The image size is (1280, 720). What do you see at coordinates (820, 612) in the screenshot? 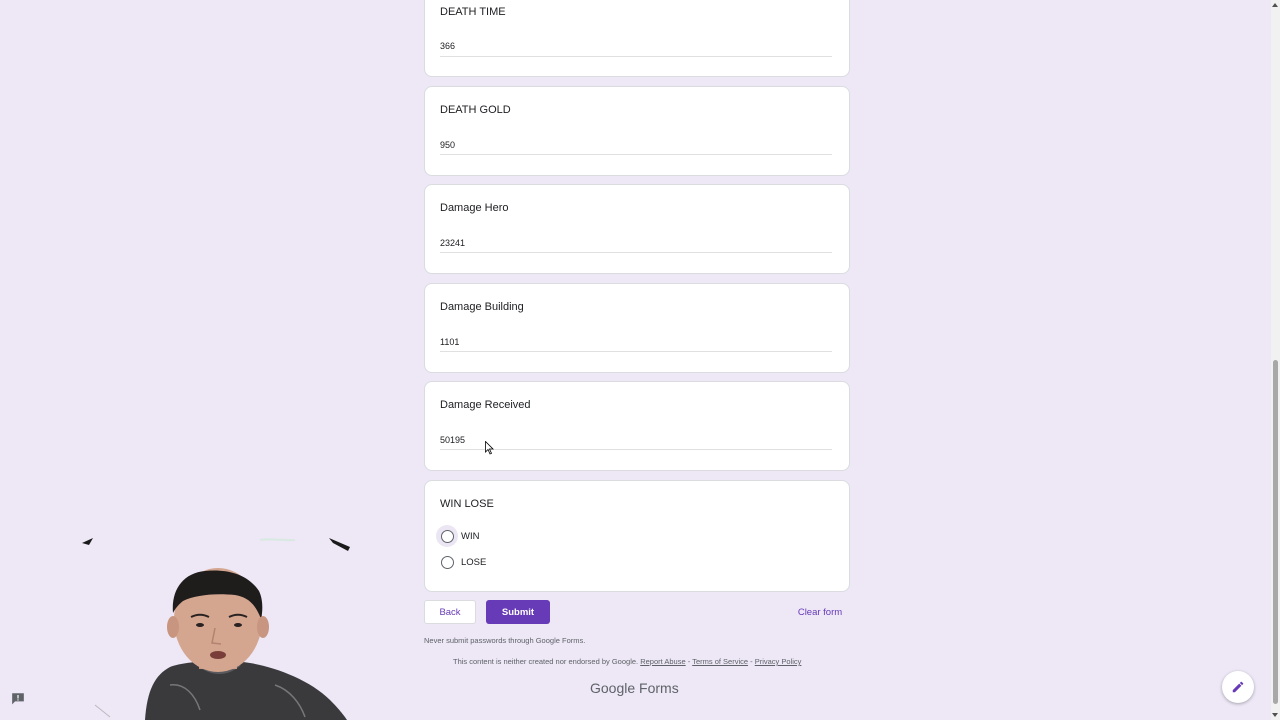
I see `clear-form-button: Clear form` at bounding box center [820, 612].